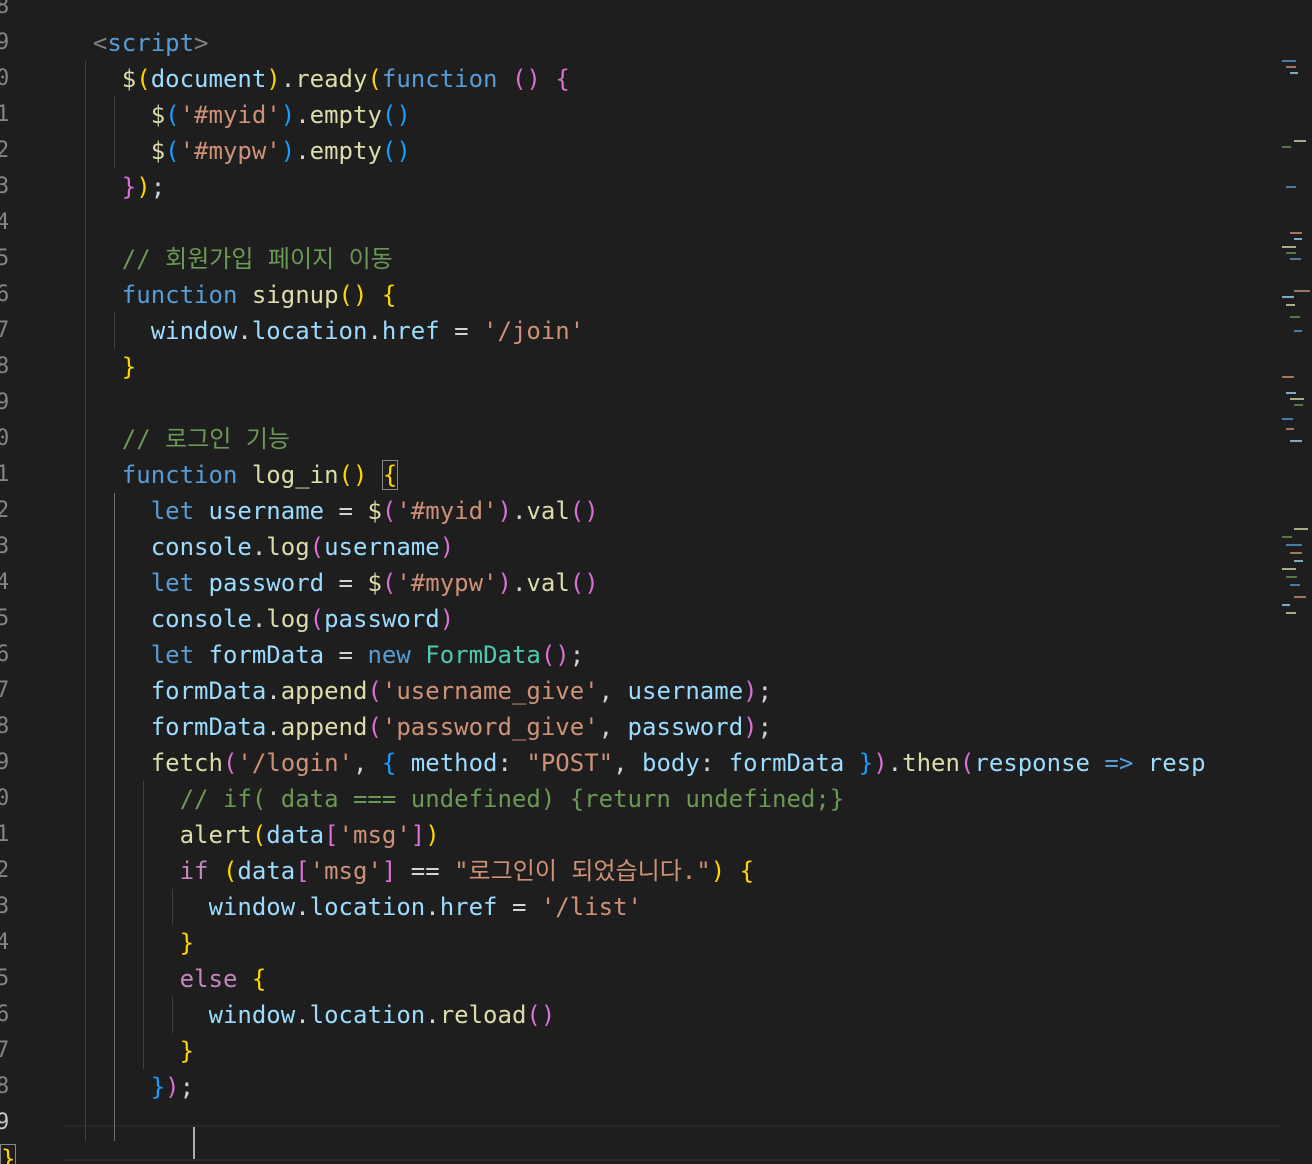 The height and width of the screenshot is (1164, 1312). What do you see at coordinates (1296, 582) in the screenshot?
I see `minimap` at bounding box center [1296, 582].